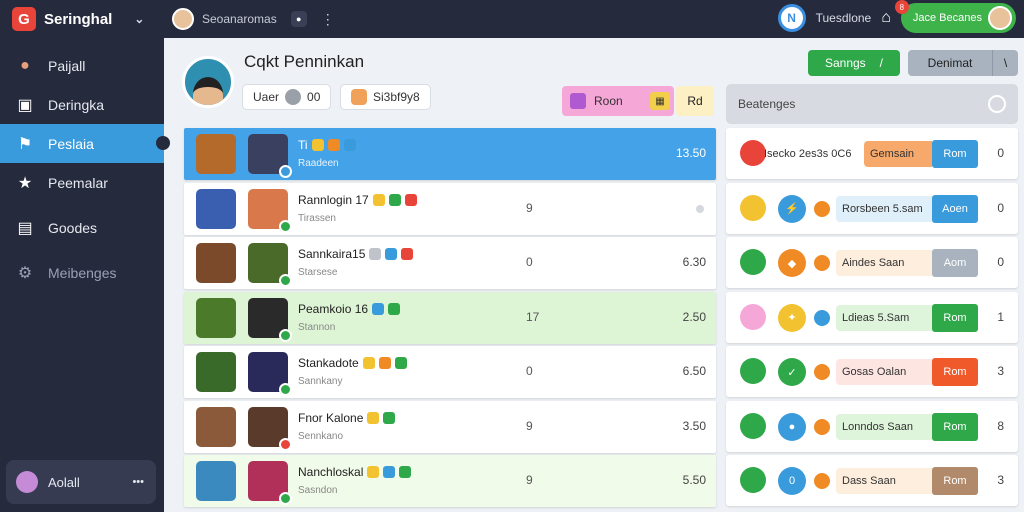  I want to click on sidebar-item-label: Goodes, so click(73, 227).